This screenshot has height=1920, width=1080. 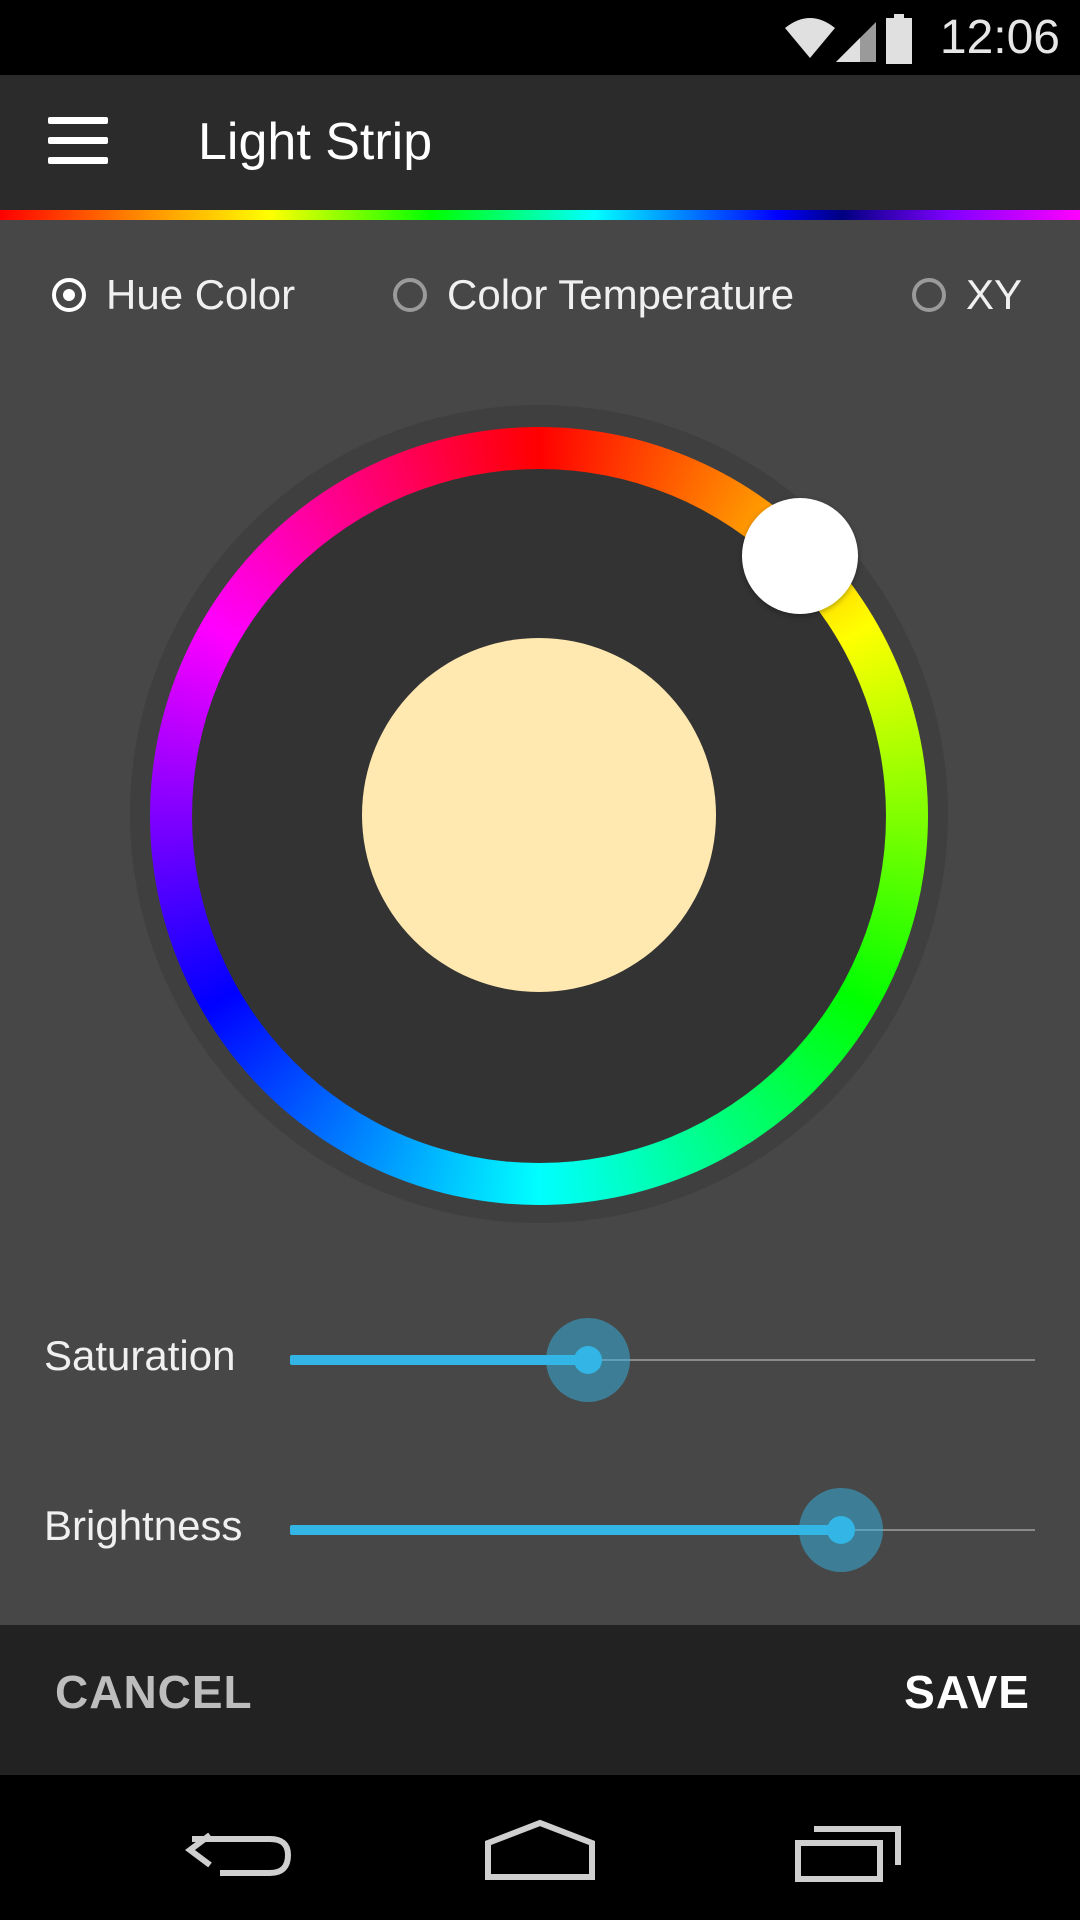 I want to click on saturation-slider-fill, so click(x=439, y=1360).